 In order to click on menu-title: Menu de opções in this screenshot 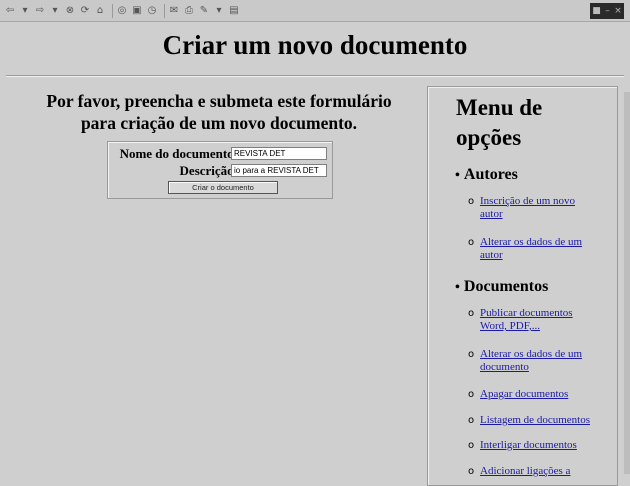, I will do `click(499, 123)`.